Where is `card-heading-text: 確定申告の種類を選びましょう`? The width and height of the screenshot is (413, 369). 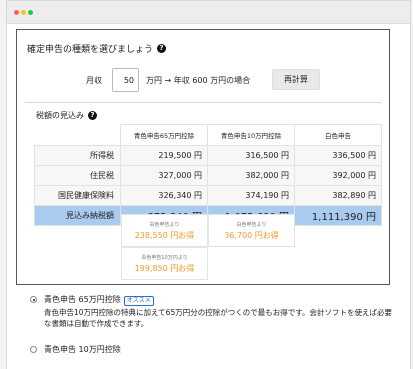 card-heading-text: 確定申告の種類を選びましょう is located at coordinates (90, 50).